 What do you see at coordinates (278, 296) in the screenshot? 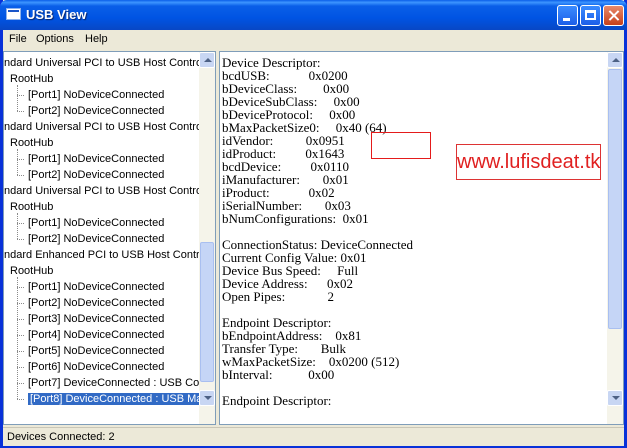
I see `detail-line: Open Pipes: 2` at bounding box center [278, 296].